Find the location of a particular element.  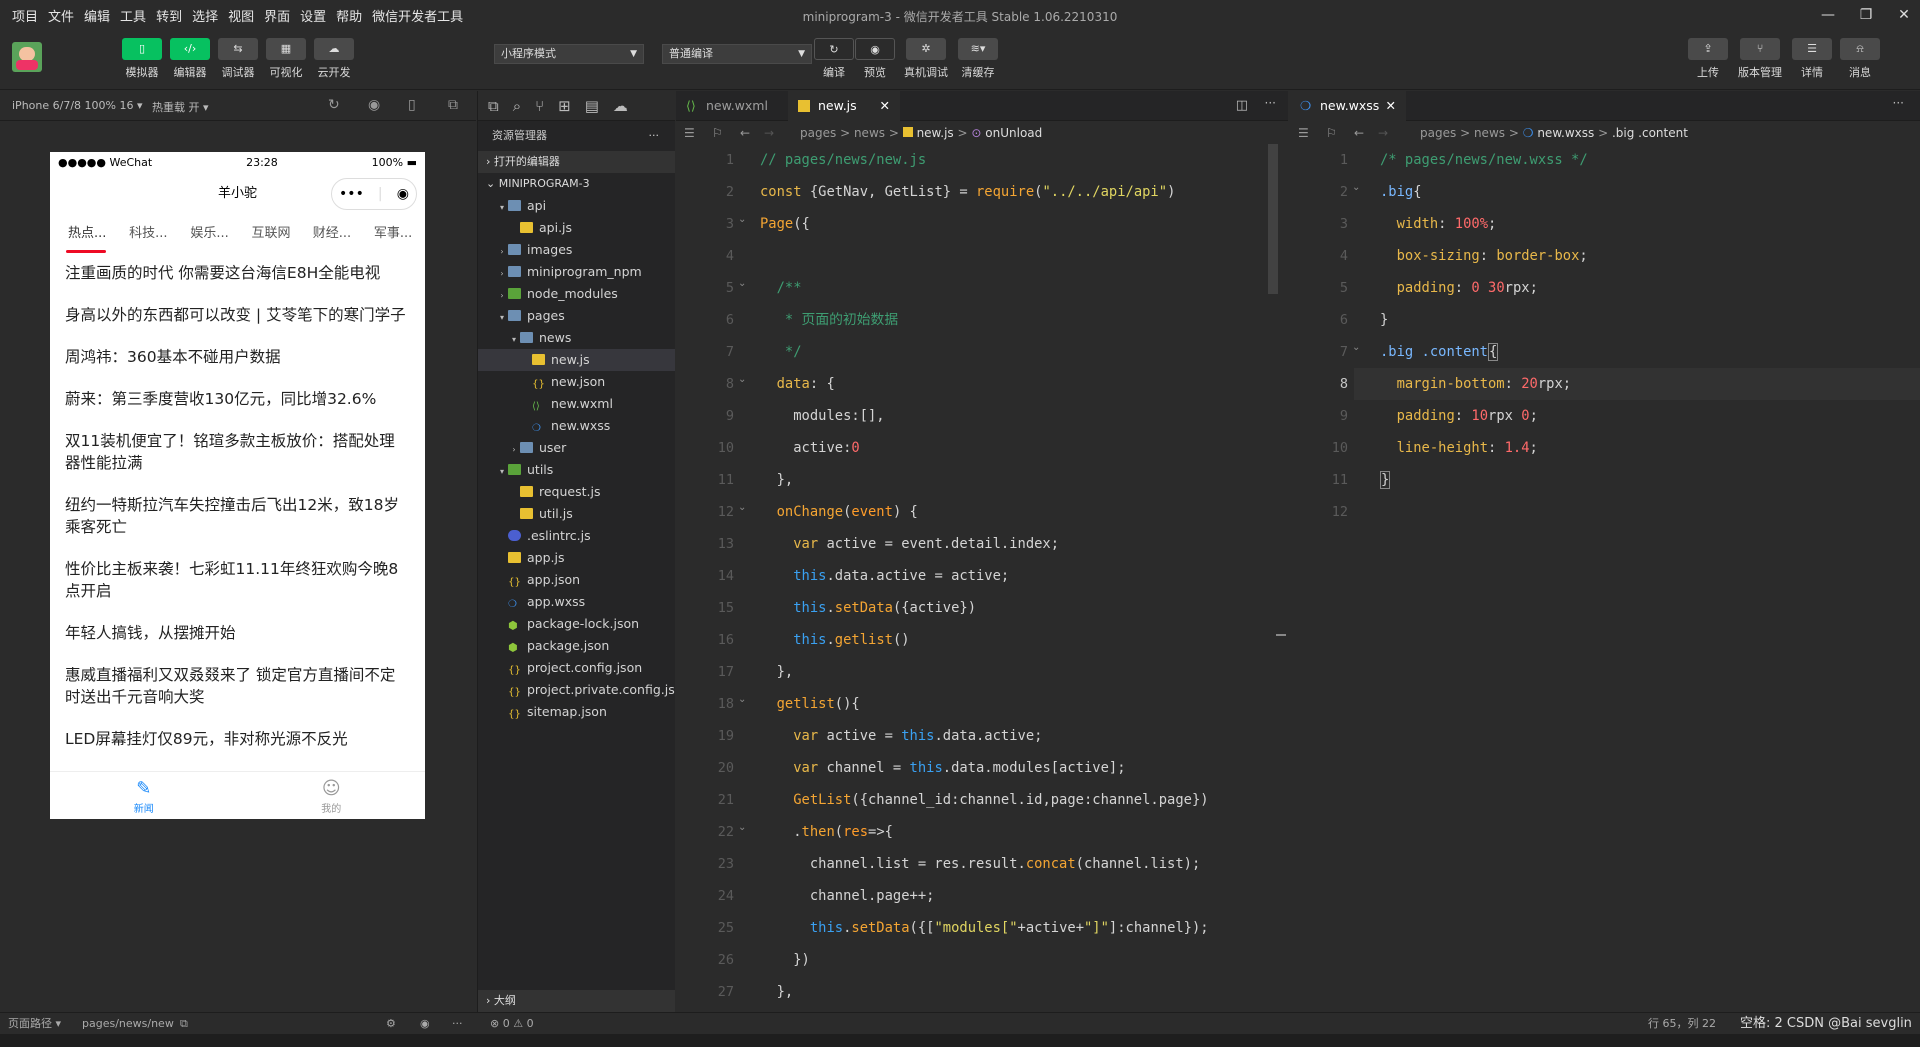

preview-button: ◉ 预览 is located at coordinates (875, 59).